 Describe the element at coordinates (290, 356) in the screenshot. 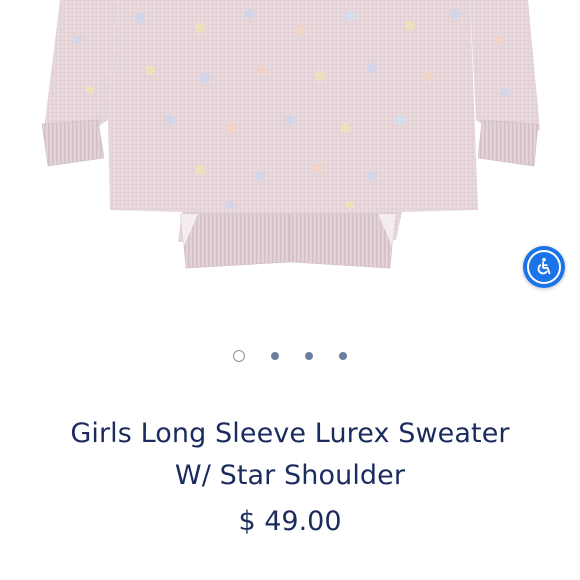

I see `carousel-pagination` at that location.